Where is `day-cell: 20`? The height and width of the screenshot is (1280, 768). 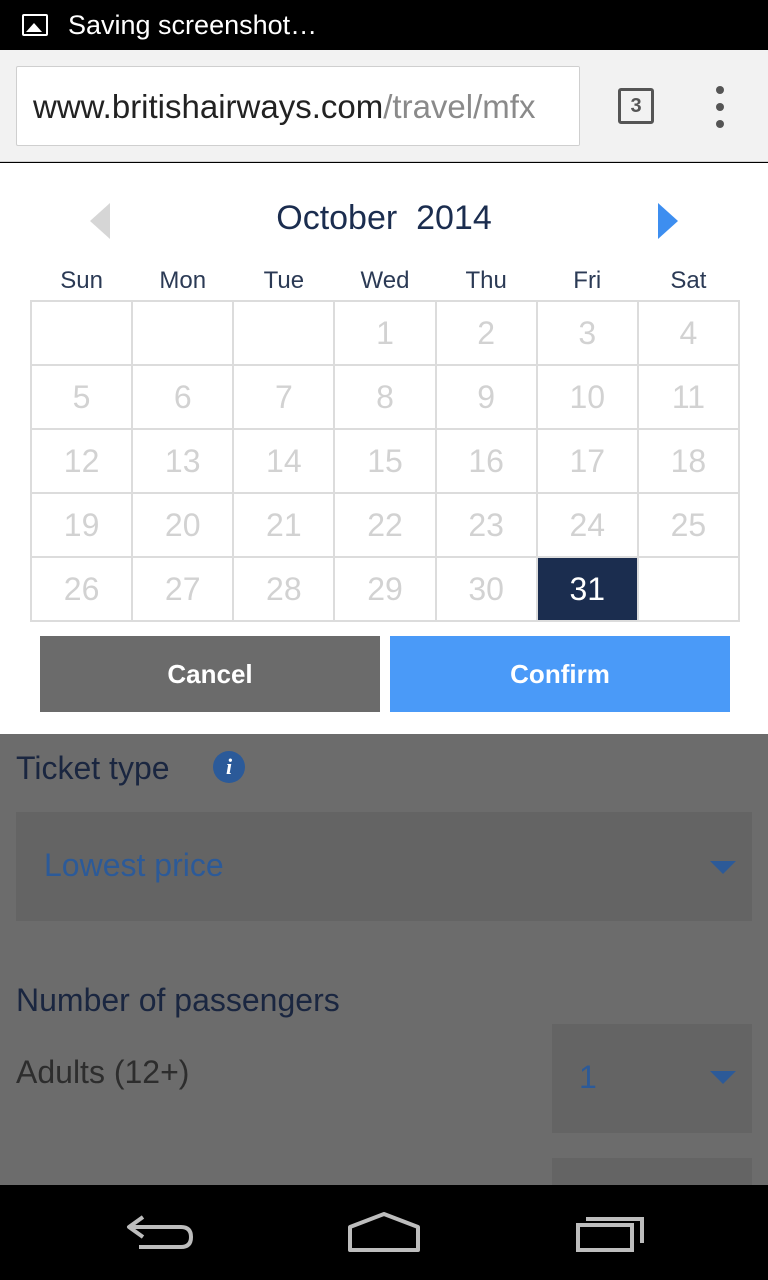 day-cell: 20 is located at coordinates (184, 526).